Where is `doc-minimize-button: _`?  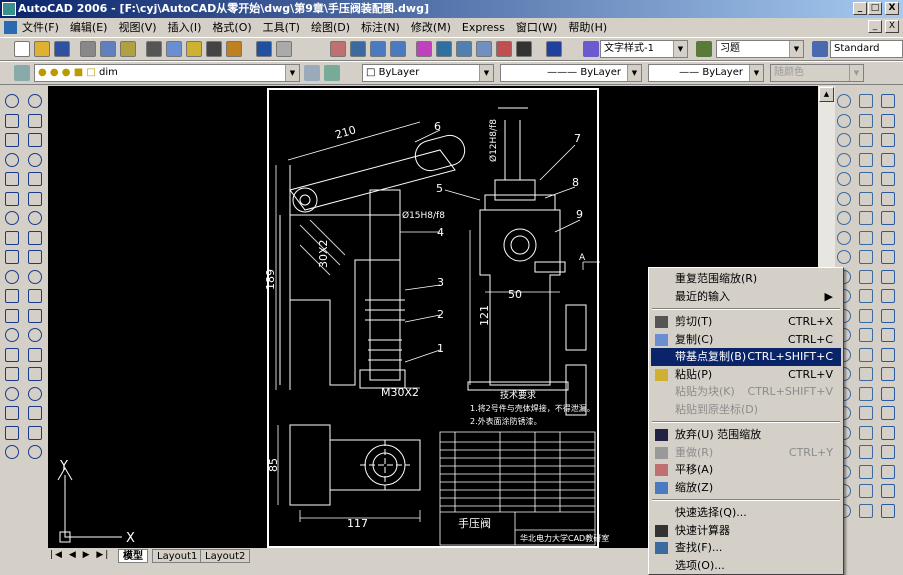
doc-minimize-button: _ is located at coordinates (875, 26).